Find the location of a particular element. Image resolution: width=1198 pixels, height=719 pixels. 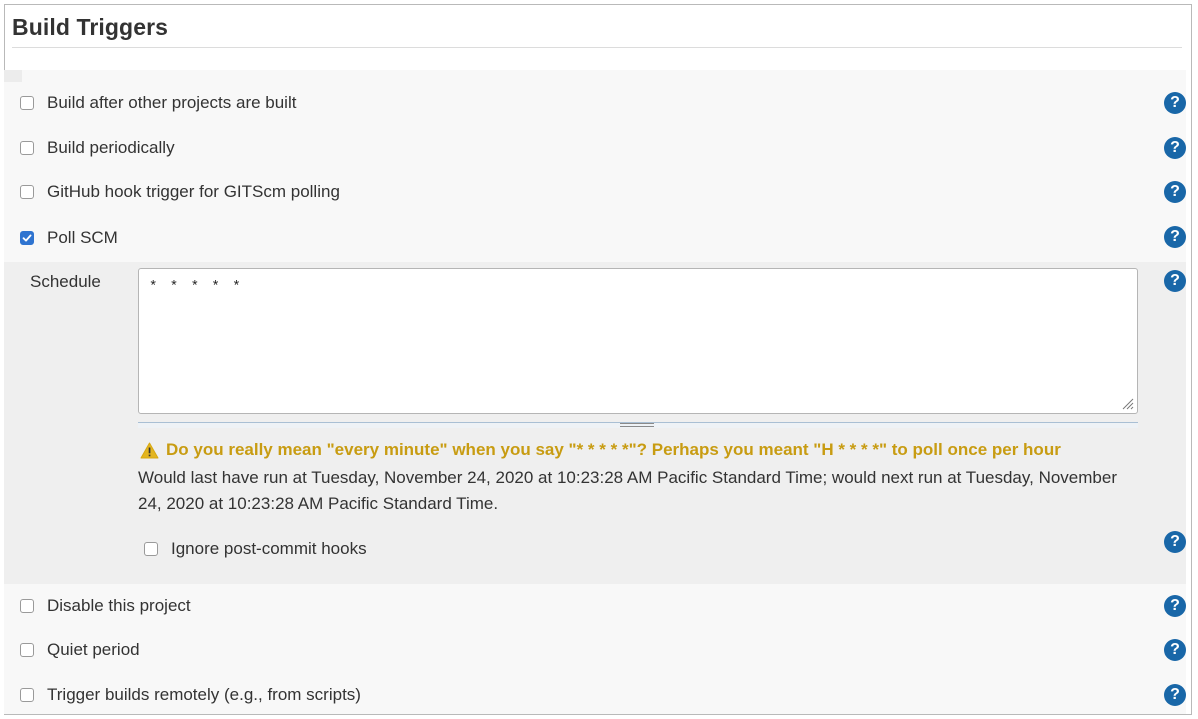

checkmark-icon is located at coordinates (27, 238).